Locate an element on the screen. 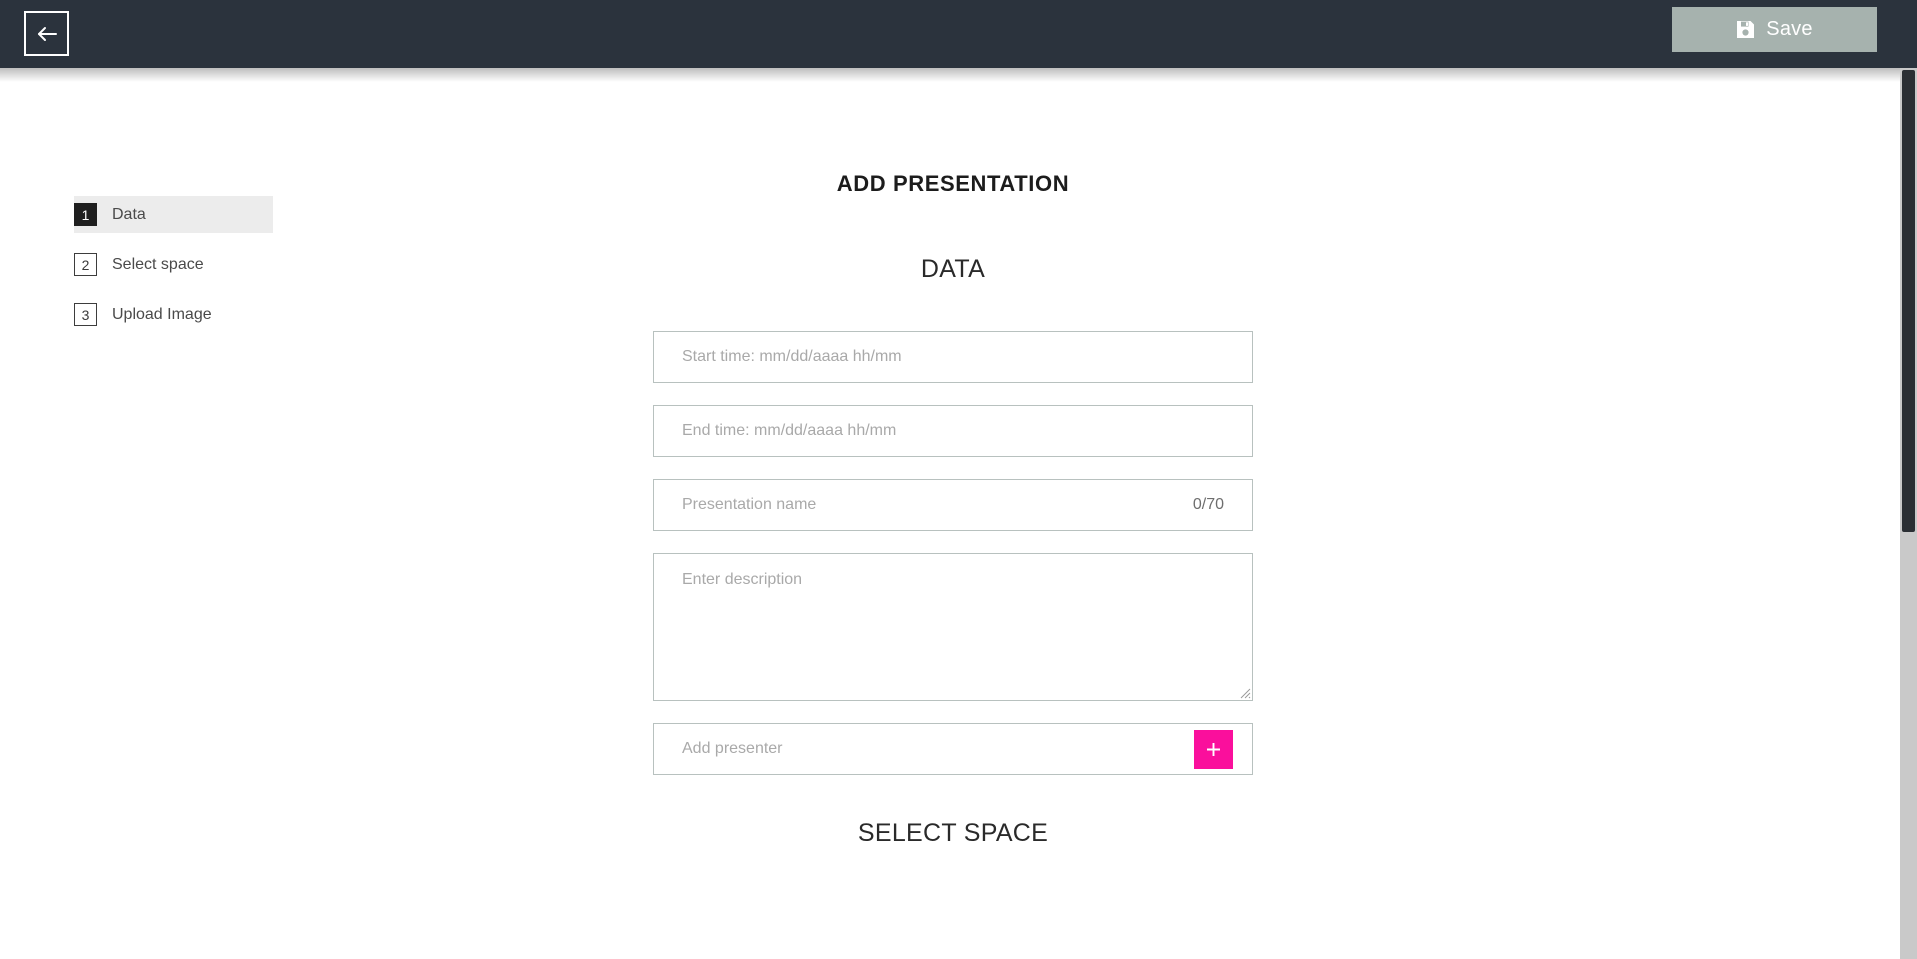 The image size is (1917, 959). step-number-badge: 3 is located at coordinates (85, 314).